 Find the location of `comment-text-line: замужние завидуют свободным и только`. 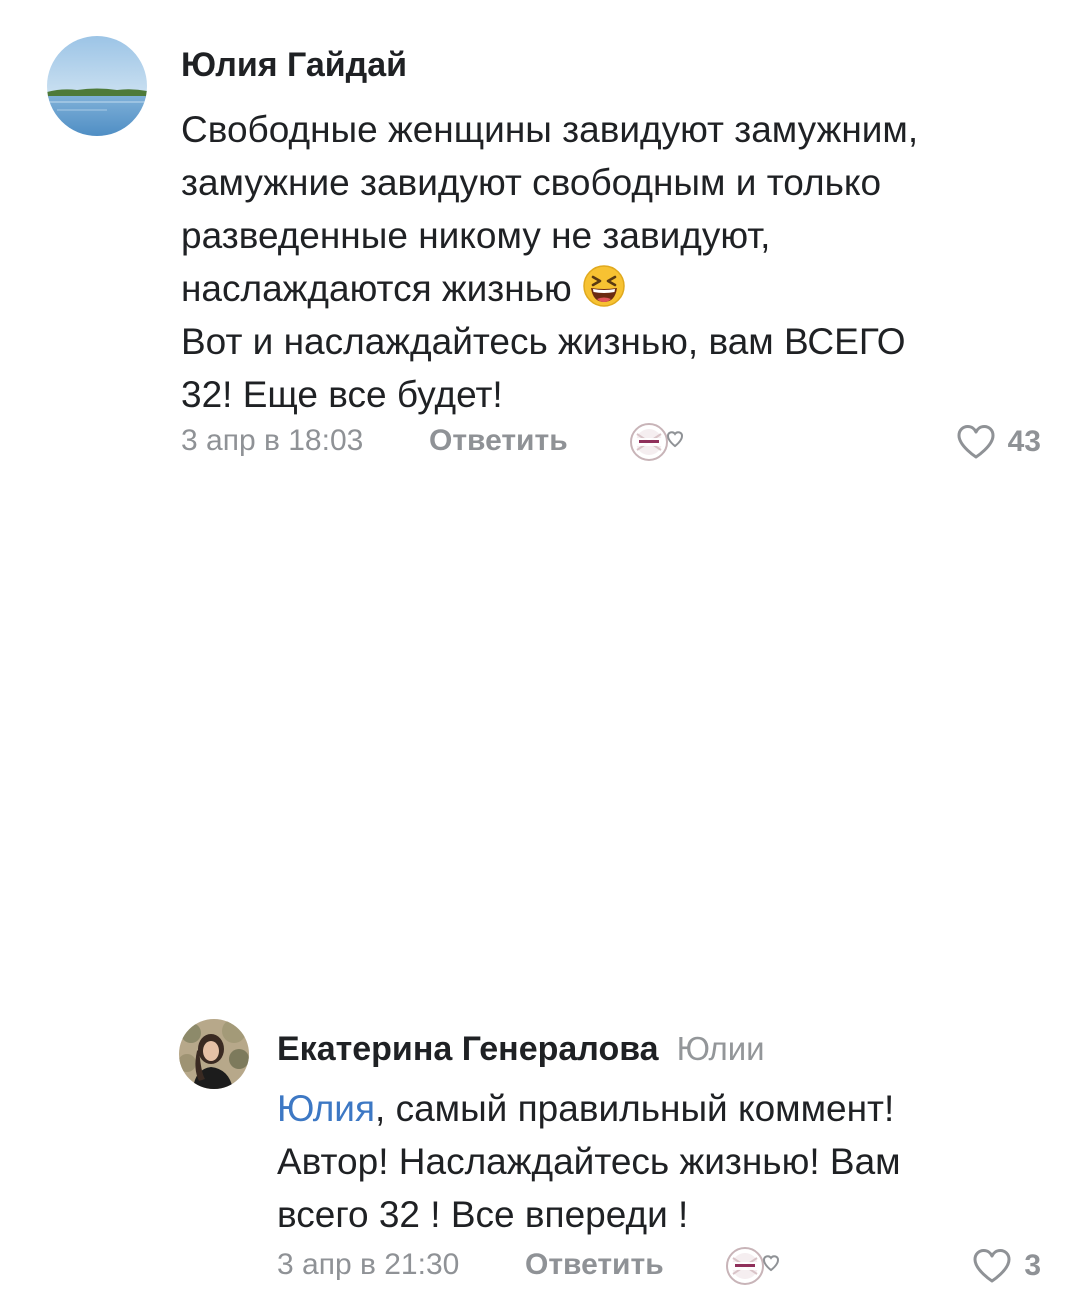

comment-text-line: замужние завидуют свободным и только is located at coordinates (531, 182).